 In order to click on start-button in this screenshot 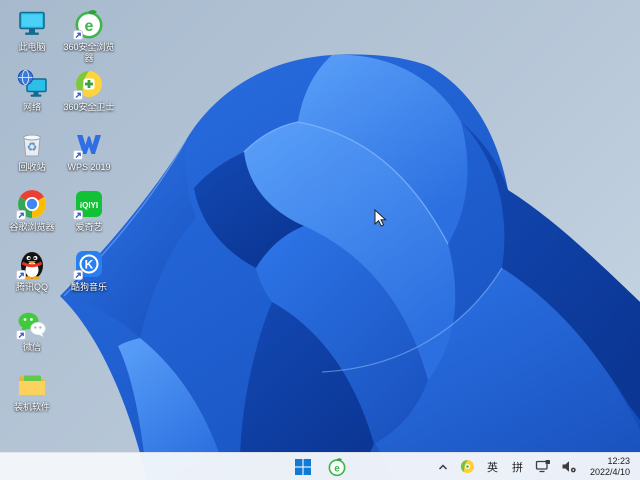, I will do `click(303, 467)`.